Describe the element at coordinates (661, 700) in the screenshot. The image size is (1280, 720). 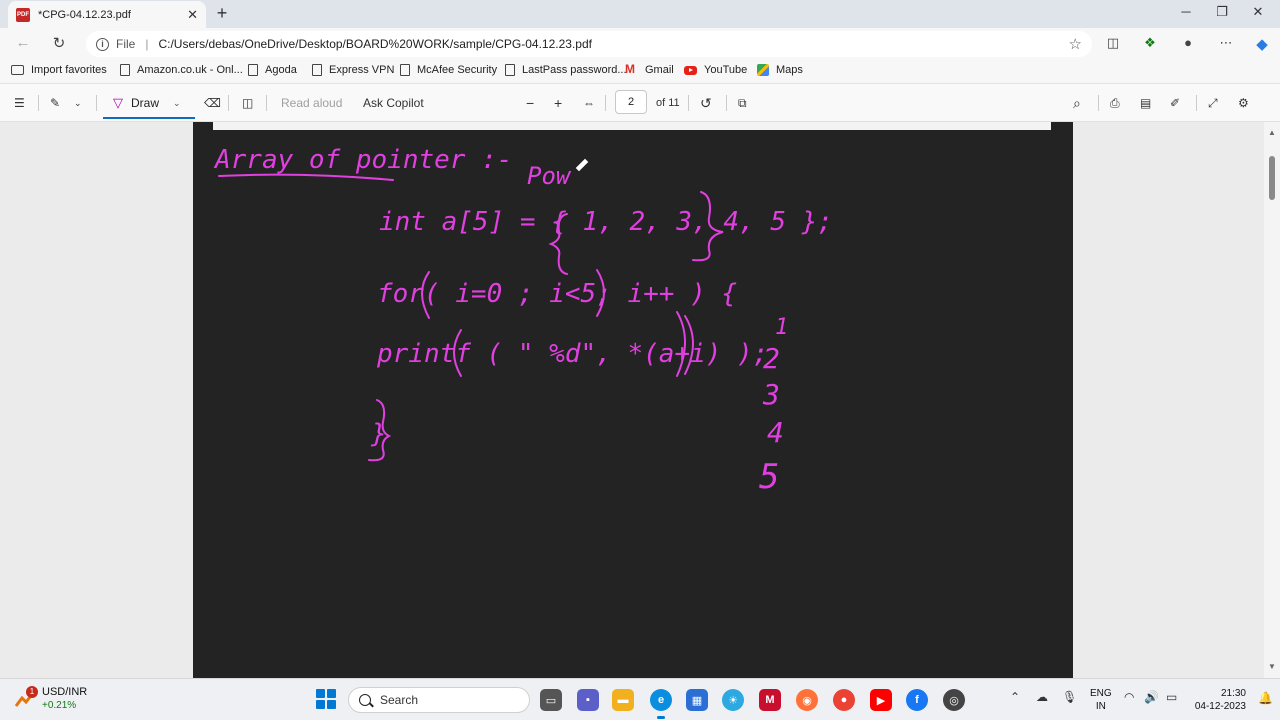
I see `edge-icon: e` at that location.